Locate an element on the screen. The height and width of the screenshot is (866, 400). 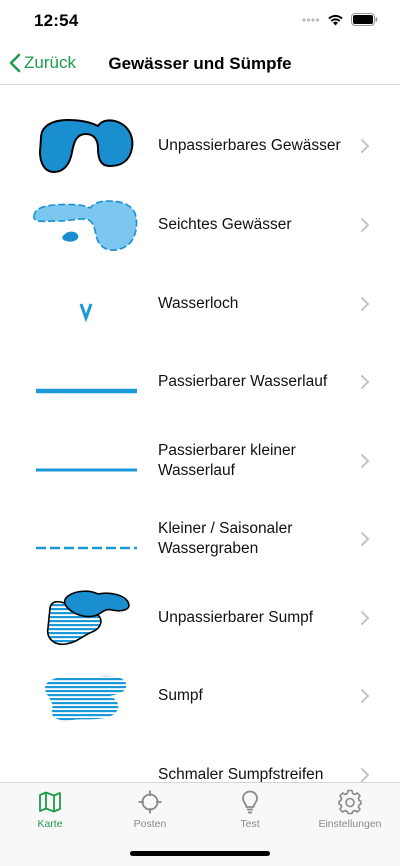
impassable-water-icon is located at coordinates (86, 146).